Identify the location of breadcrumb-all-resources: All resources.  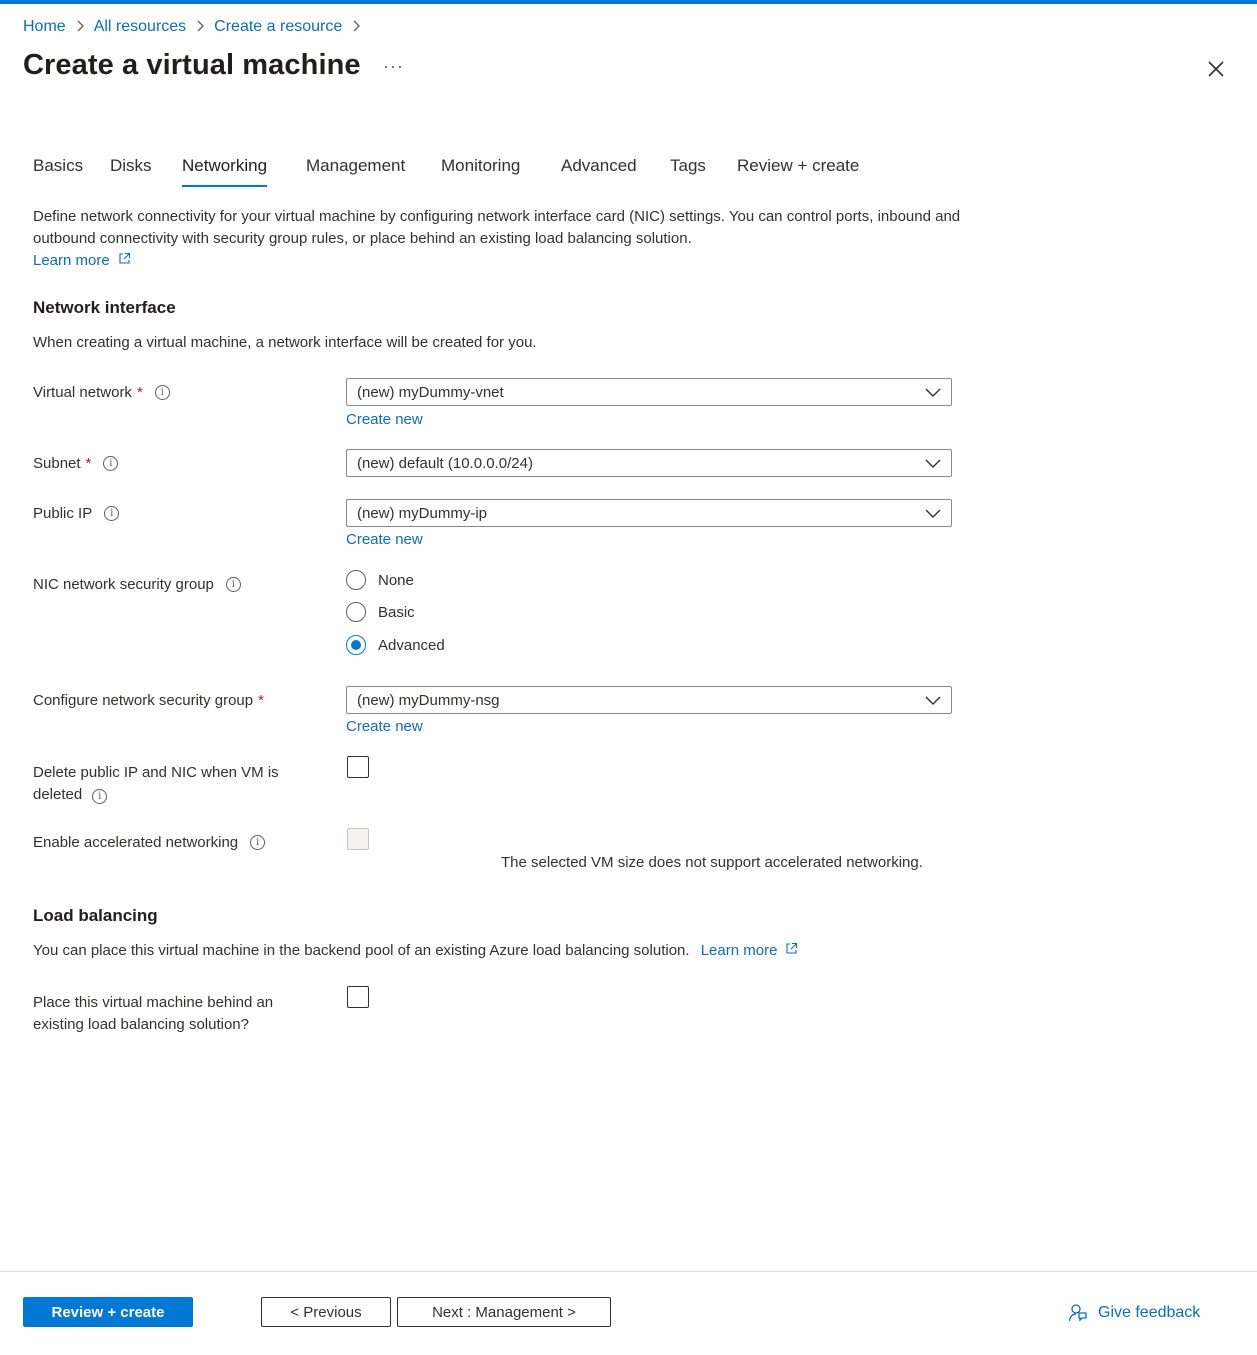
(140, 27).